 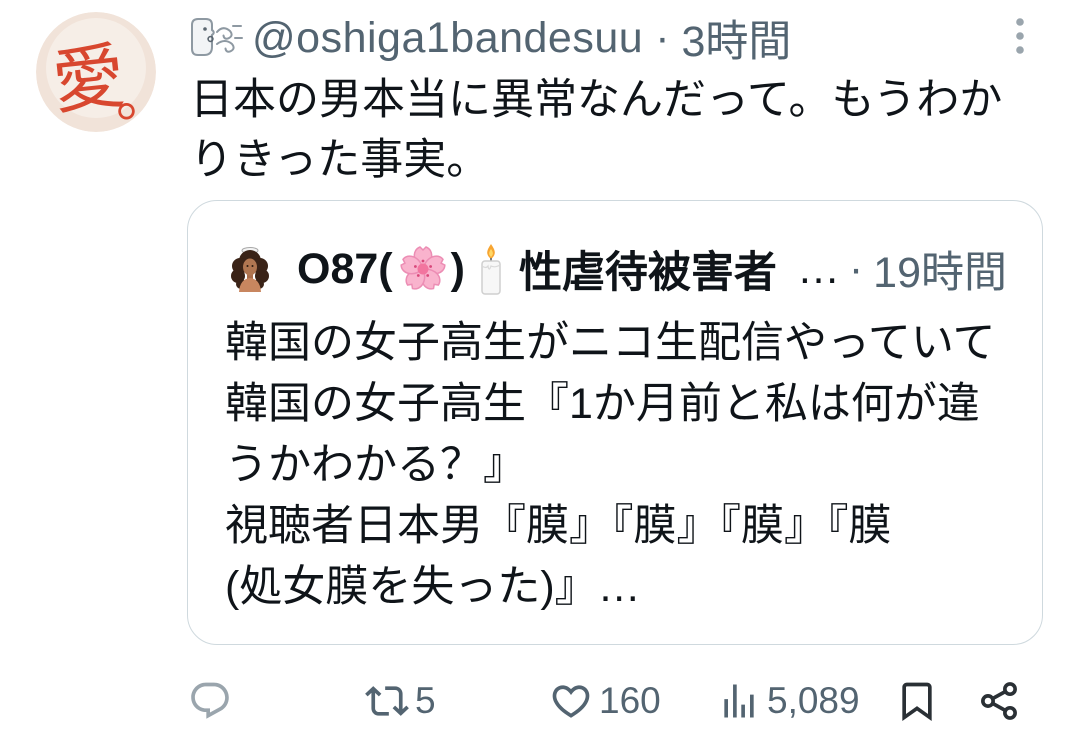 I want to click on quote-header: O87() 性虐待被害者 … · 19時間, so click(x=617, y=270).